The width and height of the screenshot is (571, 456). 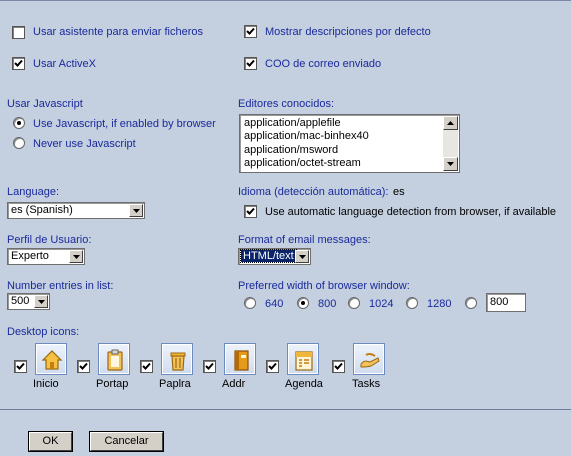 I want to click on icon-checkbox-inicio, so click(x=20, y=366).